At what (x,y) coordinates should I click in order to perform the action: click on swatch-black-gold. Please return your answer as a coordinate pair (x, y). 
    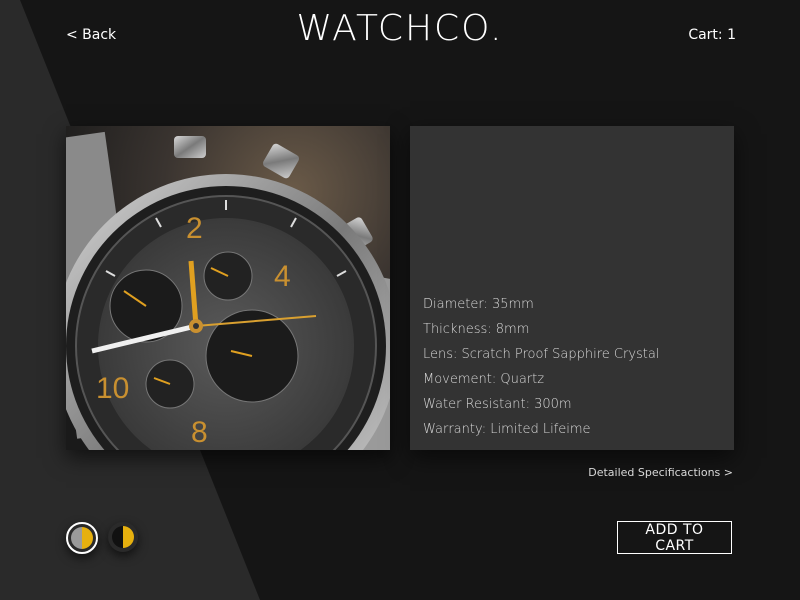
    Looking at the image, I should click on (123, 537).